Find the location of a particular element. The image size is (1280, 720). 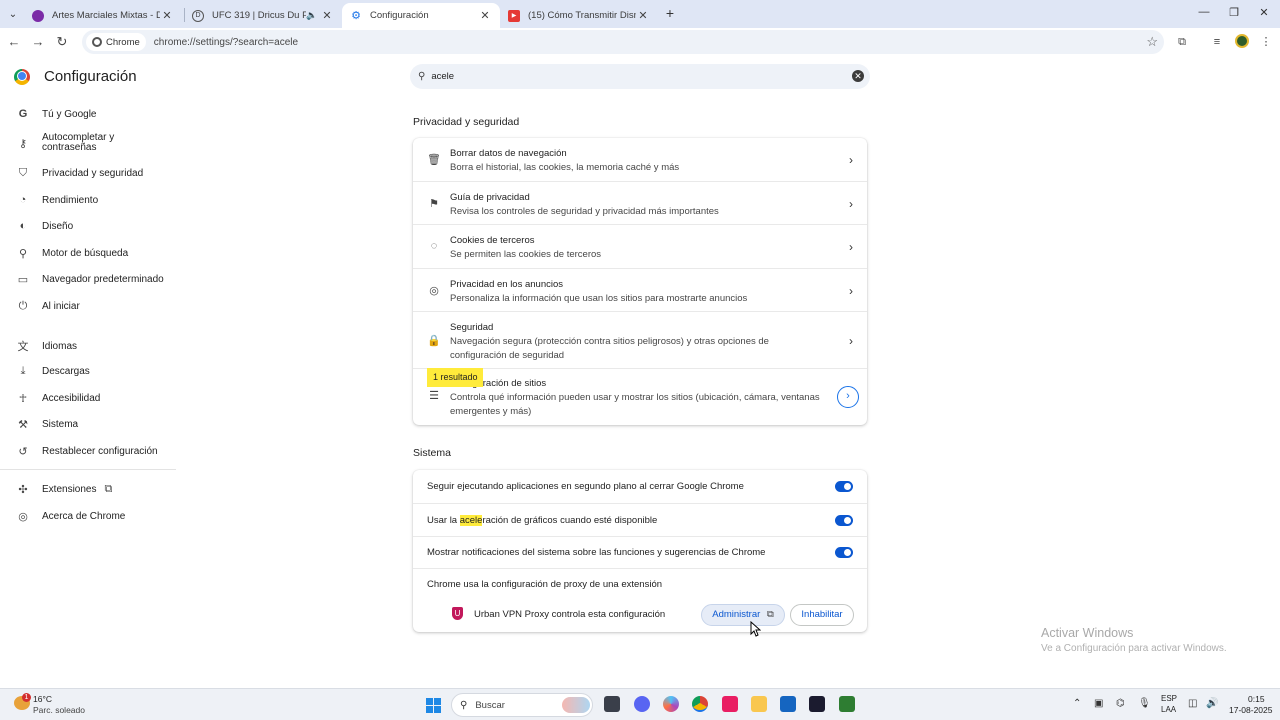

tray-app-icon: ▣ is located at coordinates (1098, 703).